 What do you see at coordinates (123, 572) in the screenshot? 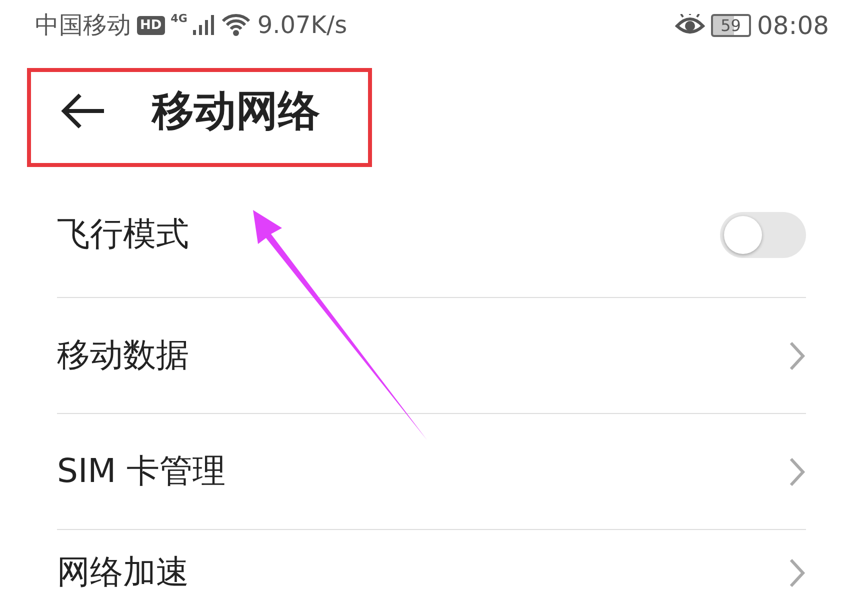
I see `setting-label: 网络加速` at bounding box center [123, 572].